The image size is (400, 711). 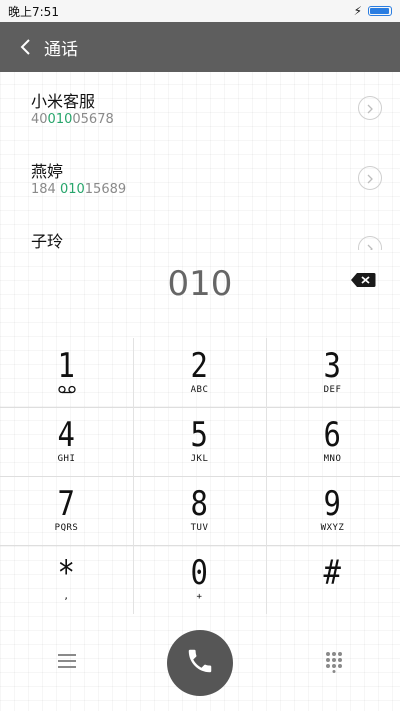 What do you see at coordinates (332, 372) in the screenshot?
I see `key-3: 3 DEF` at bounding box center [332, 372].